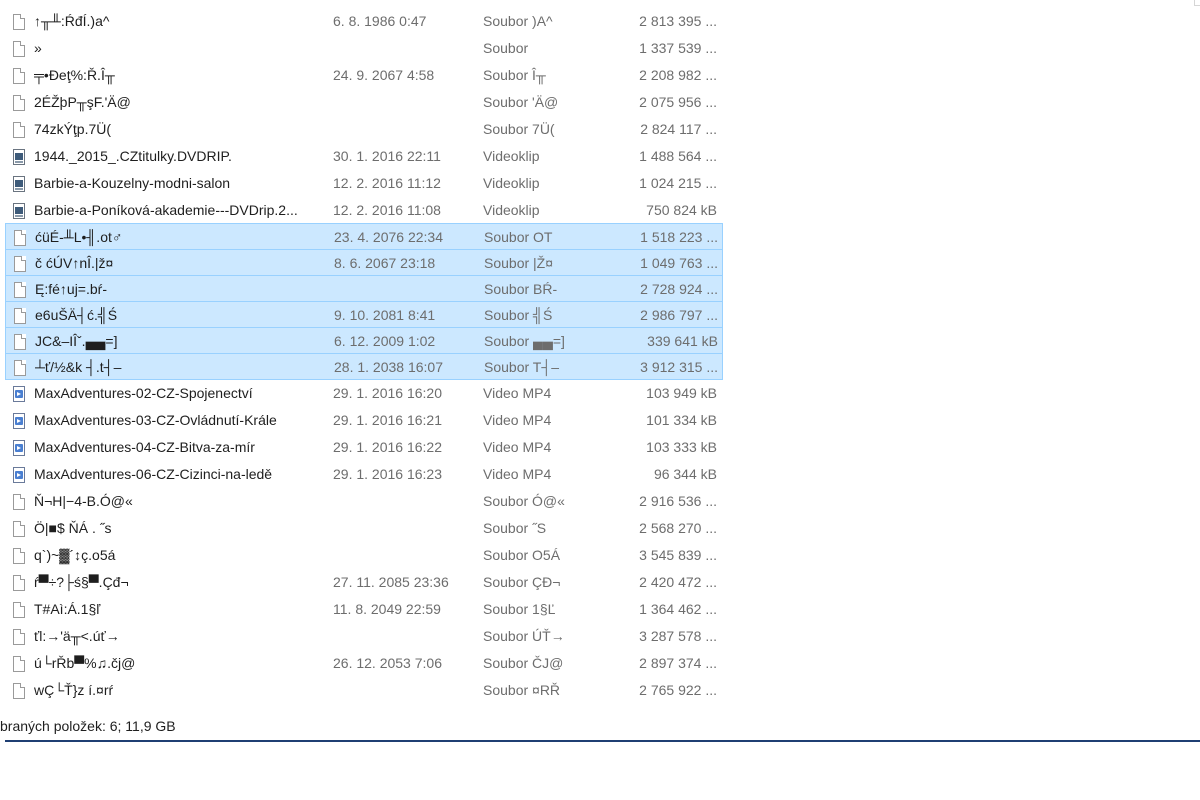 The image size is (1200, 800). I want to click on mp4-video-icon, so click(19, 420).